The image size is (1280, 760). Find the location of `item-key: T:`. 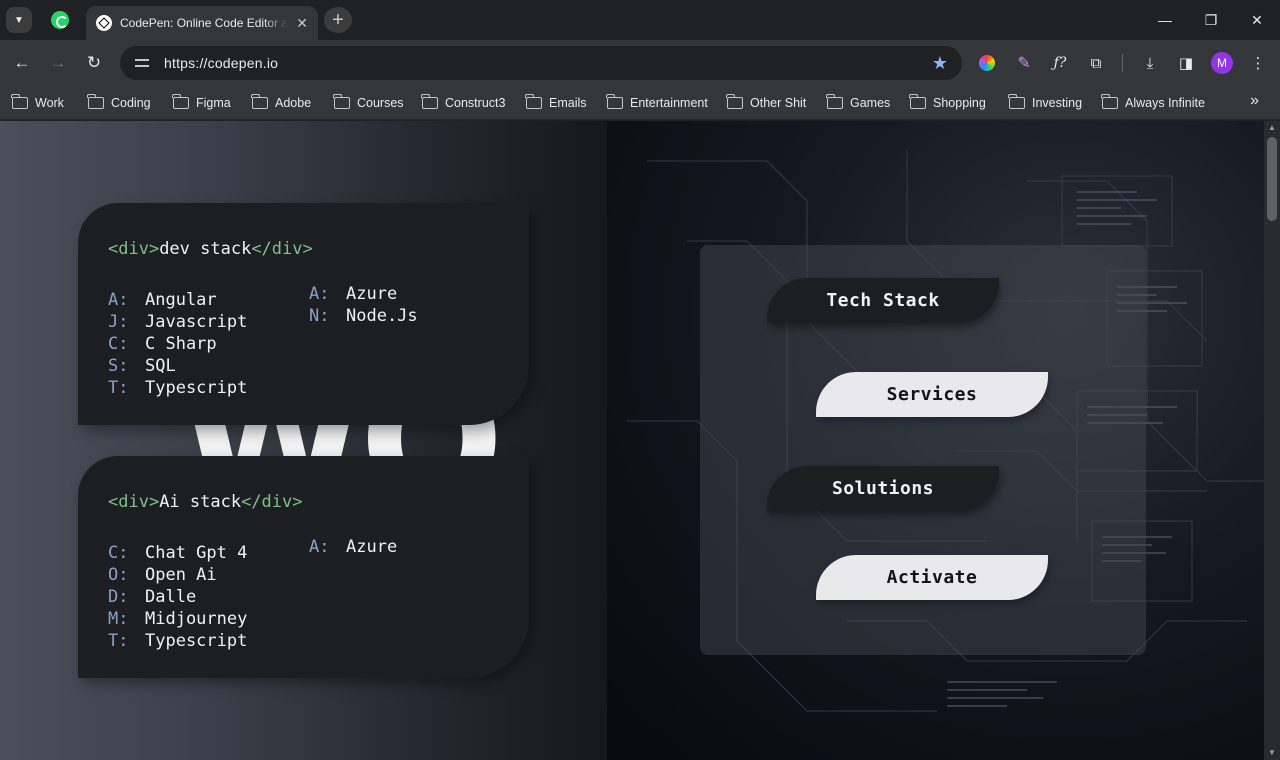

item-key: T: is located at coordinates (118, 641).